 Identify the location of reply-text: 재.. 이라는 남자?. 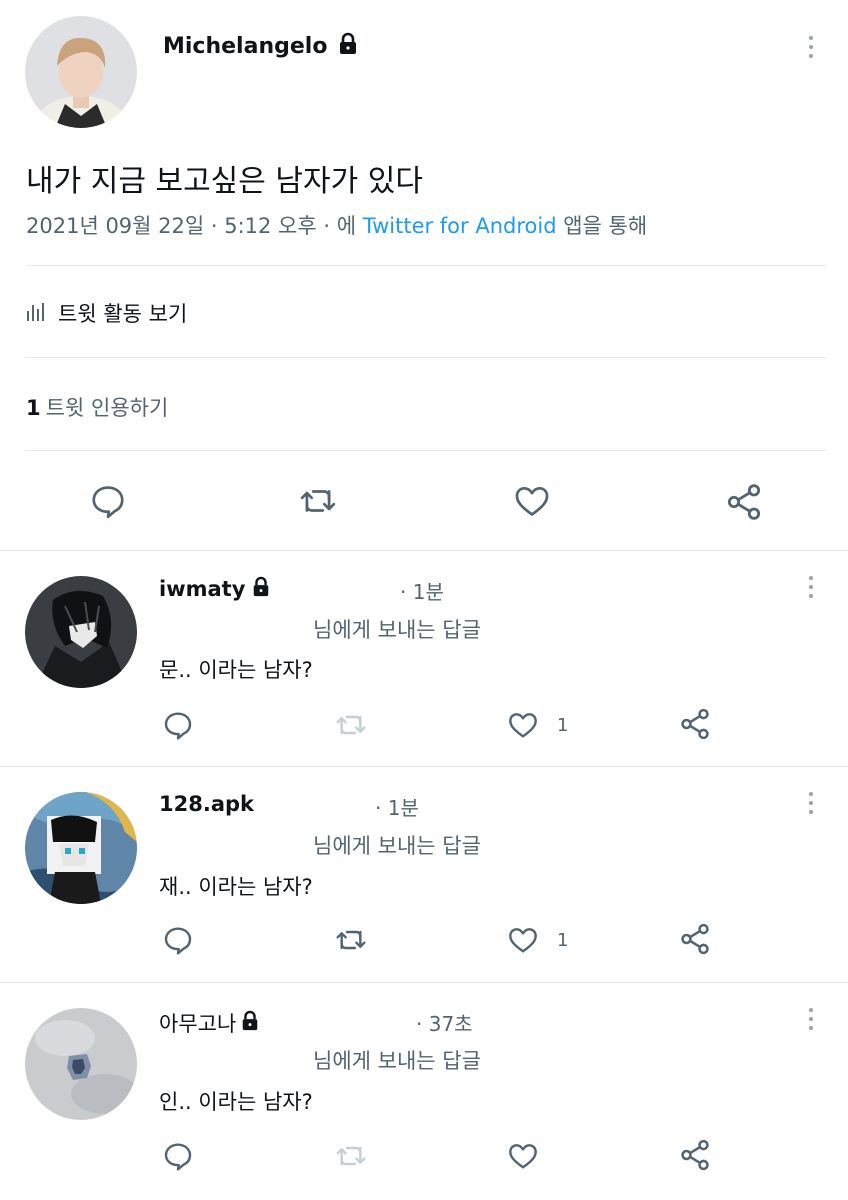
(236, 887).